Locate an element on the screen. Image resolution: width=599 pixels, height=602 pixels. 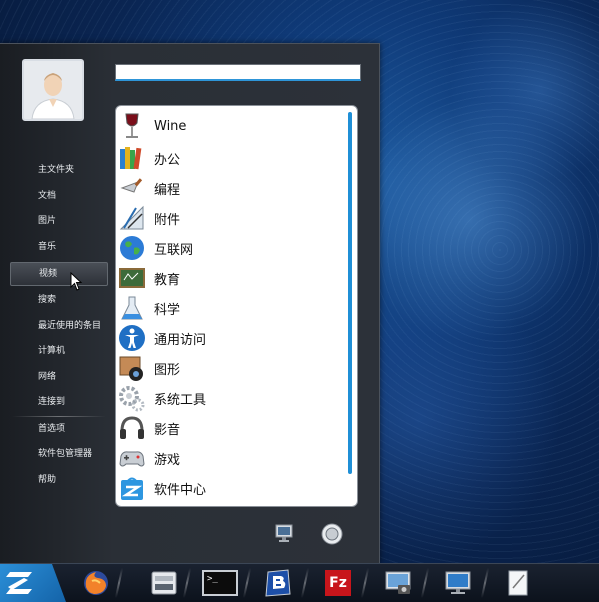
app-category-system-tools: 系统工具 is located at coordinates (231, 398).